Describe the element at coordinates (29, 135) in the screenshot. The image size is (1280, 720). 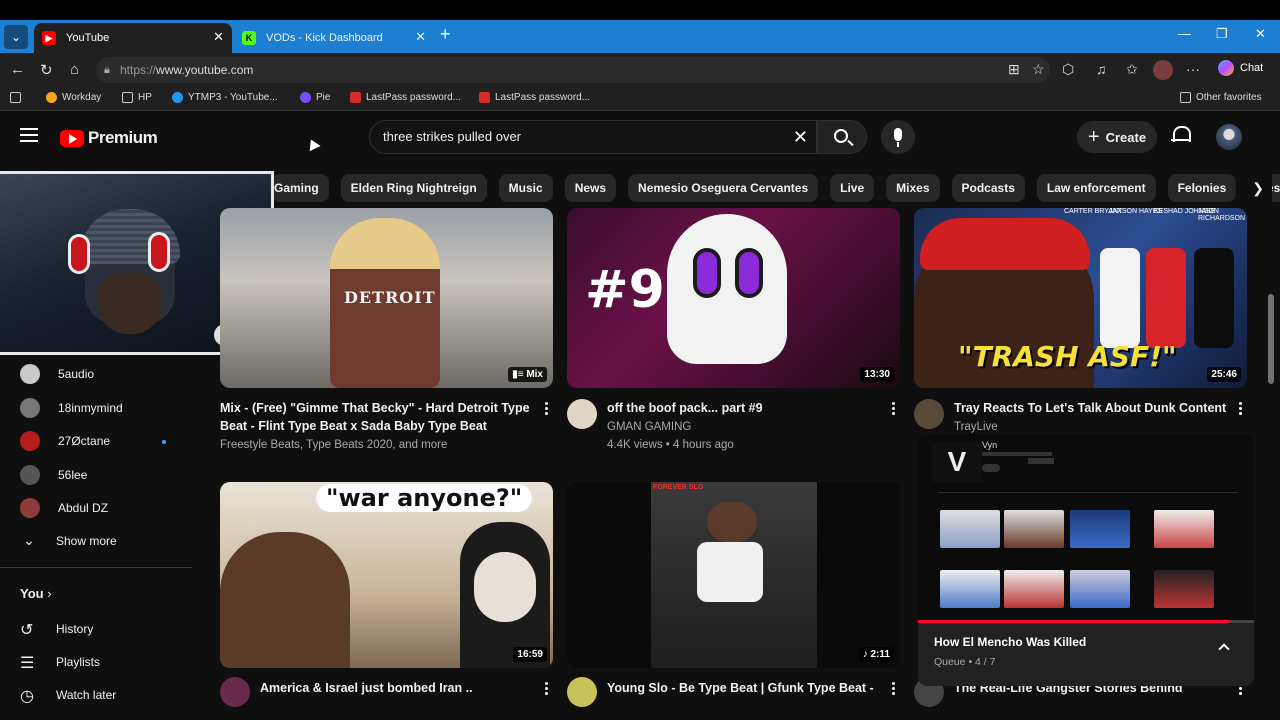
I see `guide-menu-icon` at that location.